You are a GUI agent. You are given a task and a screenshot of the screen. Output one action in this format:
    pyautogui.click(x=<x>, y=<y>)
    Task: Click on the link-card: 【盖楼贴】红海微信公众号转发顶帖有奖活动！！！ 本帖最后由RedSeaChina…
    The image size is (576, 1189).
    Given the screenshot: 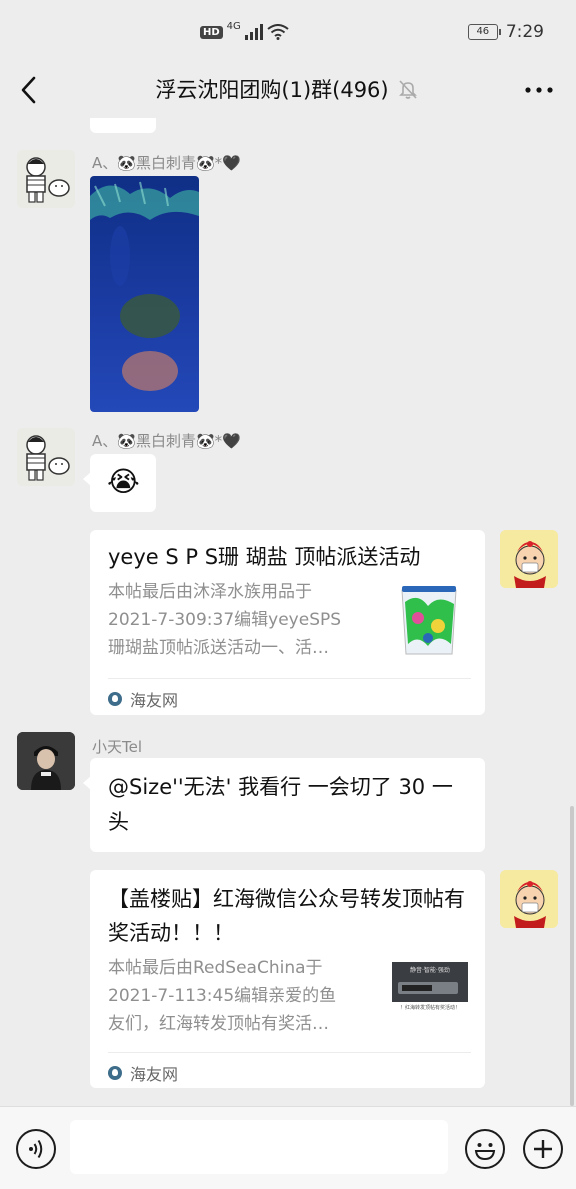 What is the action you would take?
    pyautogui.click(x=287, y=979)
    